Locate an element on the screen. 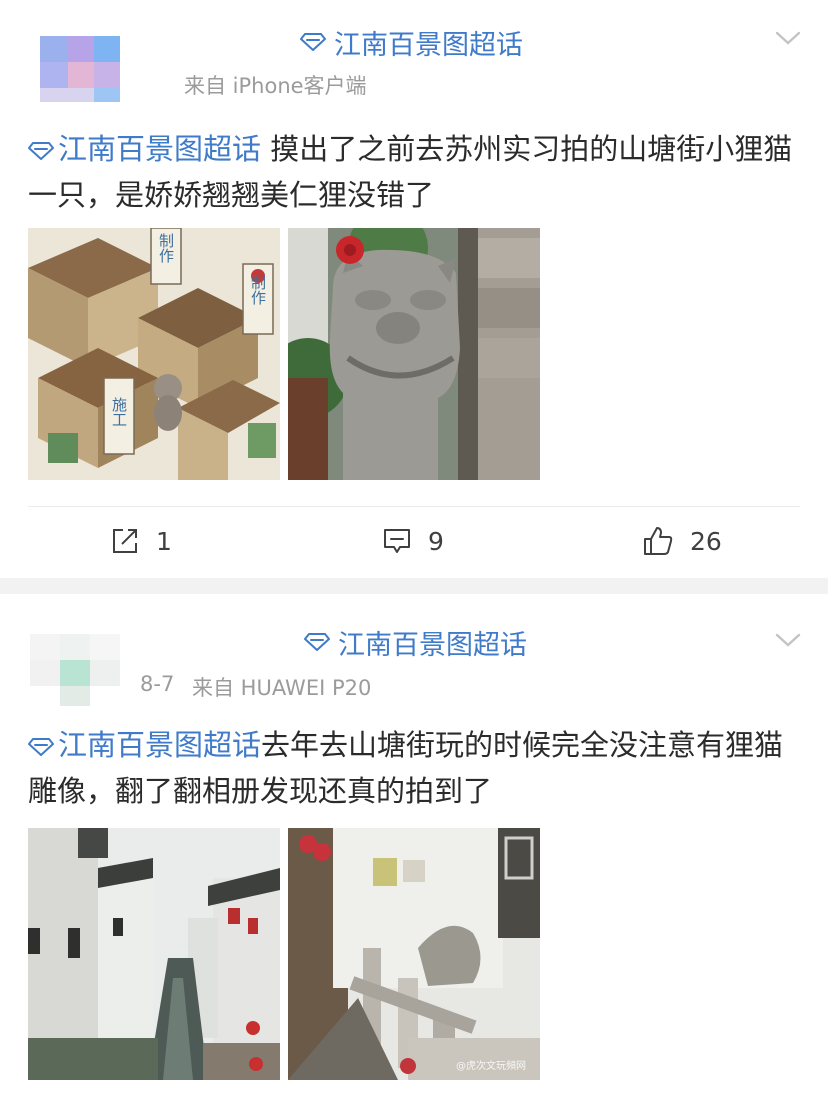  post-date: 8-7 is located at coordinates (157, 684).